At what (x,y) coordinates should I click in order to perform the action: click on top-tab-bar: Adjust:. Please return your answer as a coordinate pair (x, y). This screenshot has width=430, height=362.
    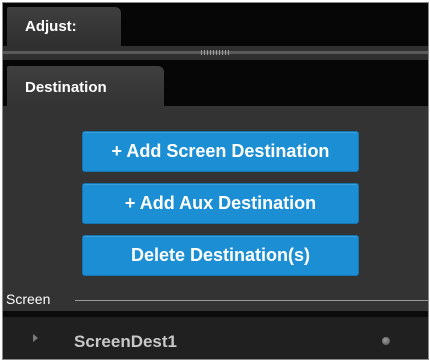
    Looking at the image, I should click on (215, 24).